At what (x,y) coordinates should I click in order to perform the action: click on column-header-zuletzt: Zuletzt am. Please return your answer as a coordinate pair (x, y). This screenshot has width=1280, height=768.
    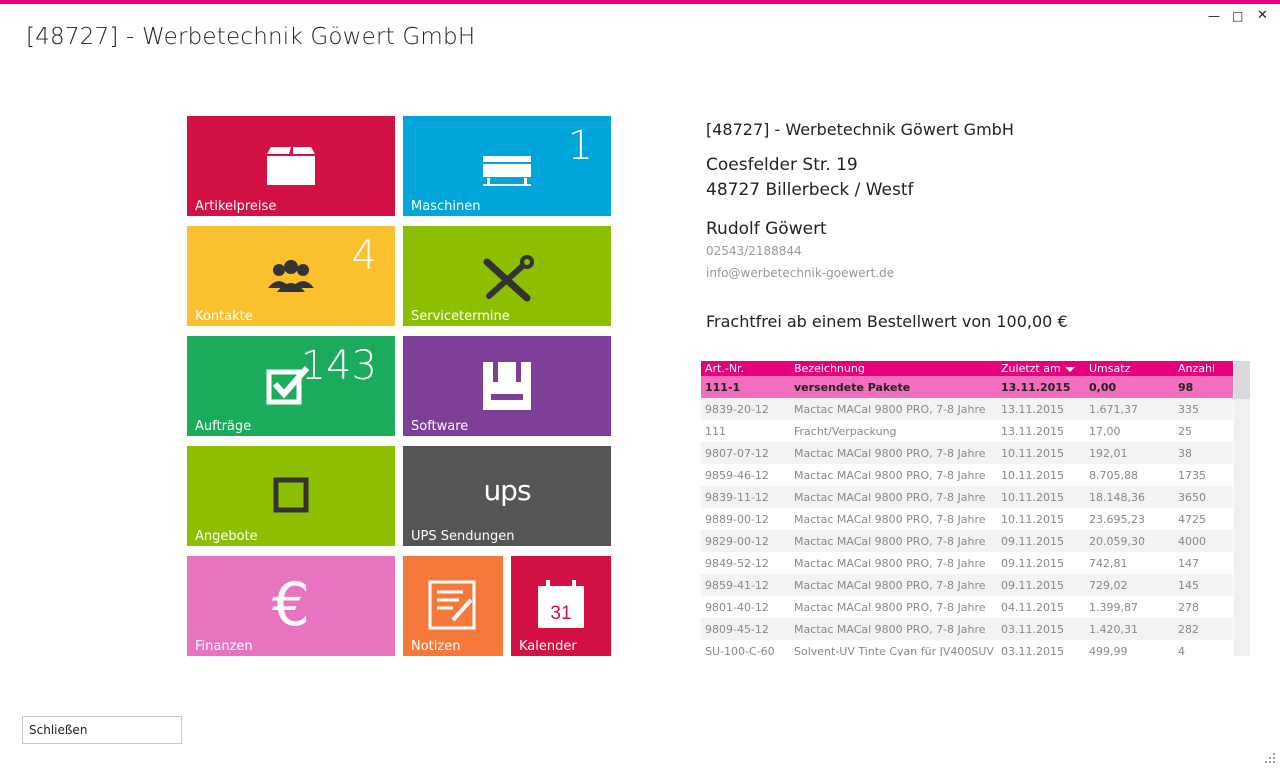
    Looking at the image, I should click on (1041, 368).